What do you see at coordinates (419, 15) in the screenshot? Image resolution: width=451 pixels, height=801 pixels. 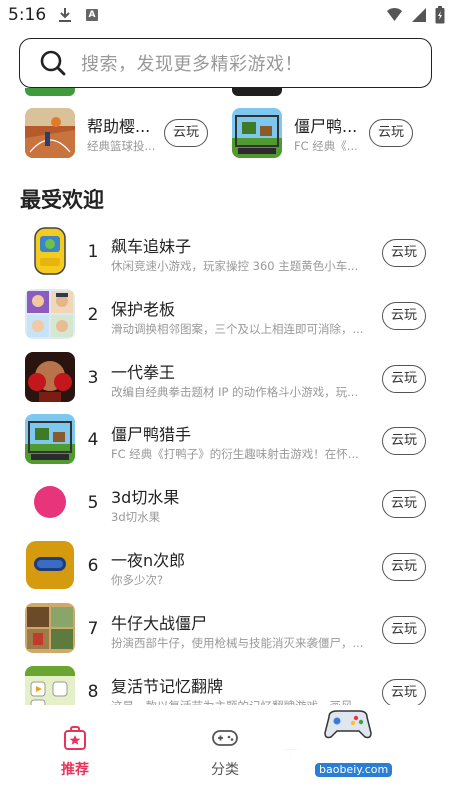 I see `cellular-icon` at bounding box center [419, 15].